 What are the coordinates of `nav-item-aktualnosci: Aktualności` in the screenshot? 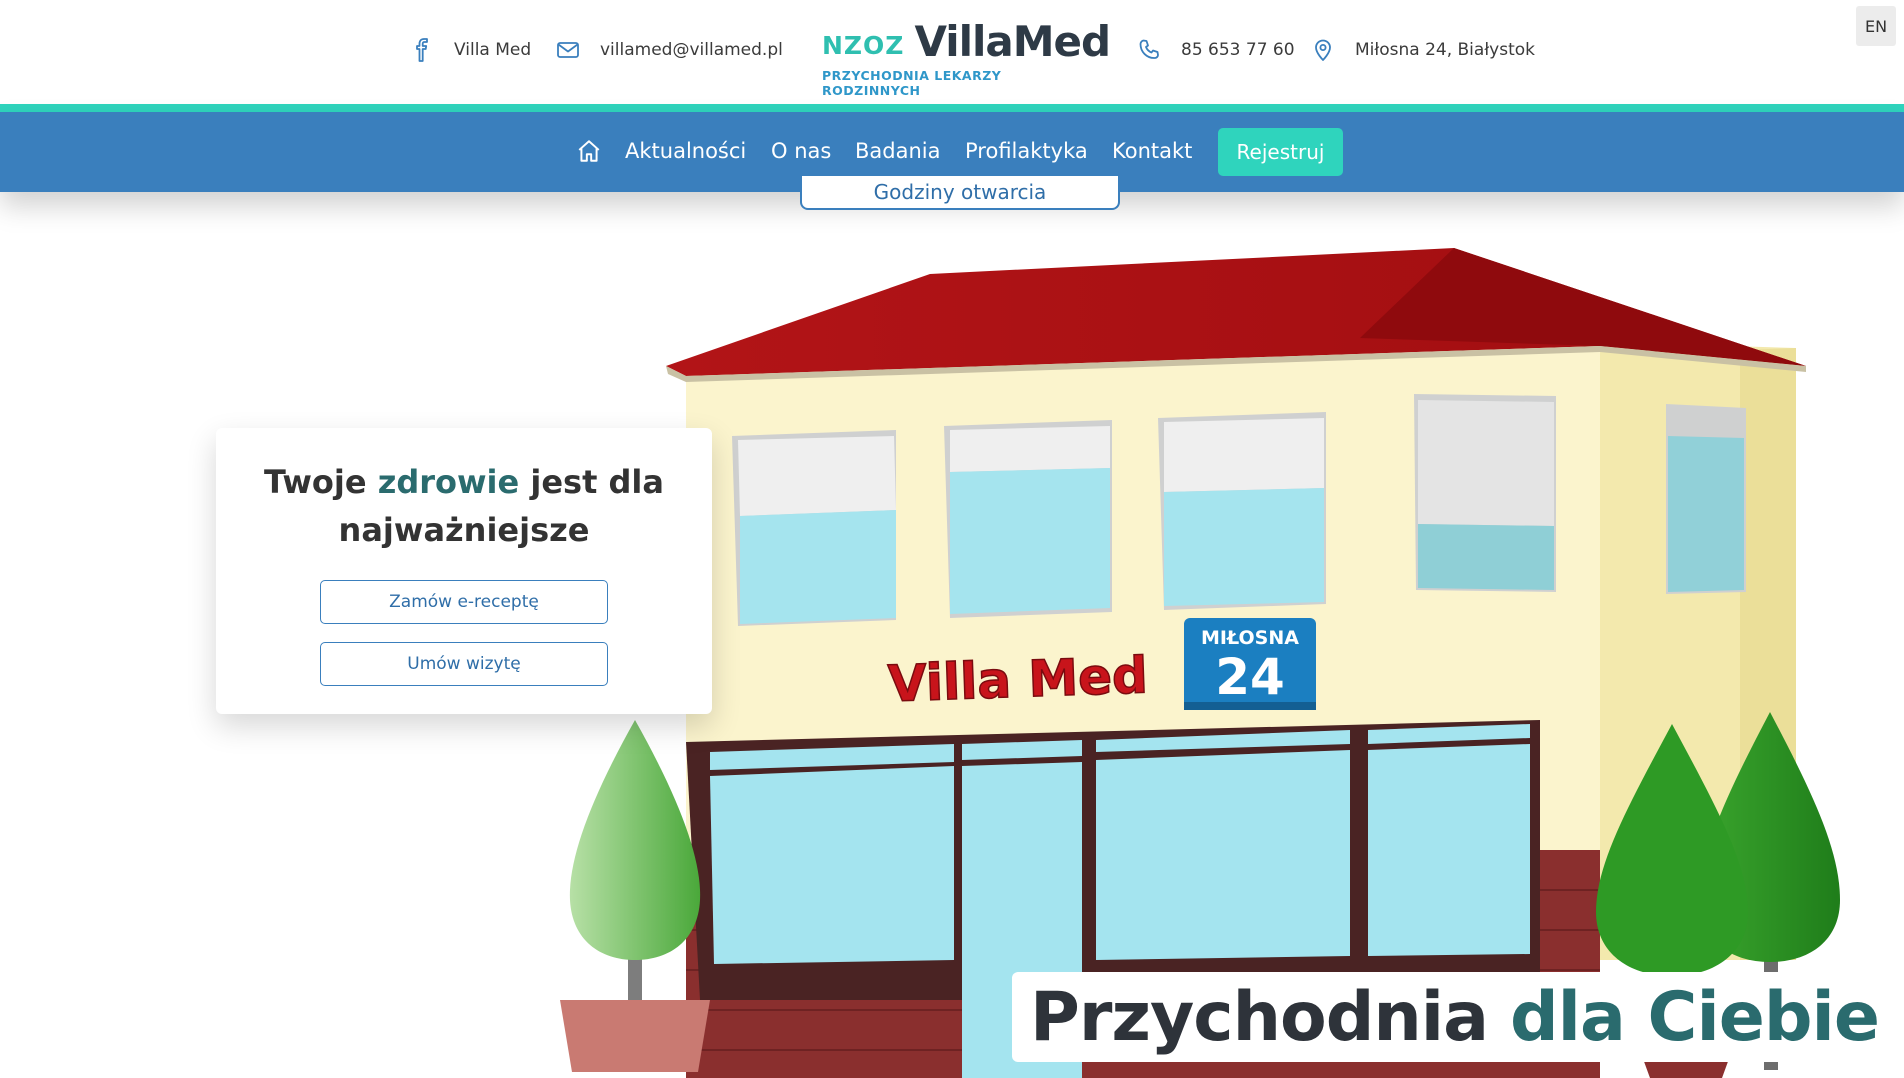 It's located at (685, 151).